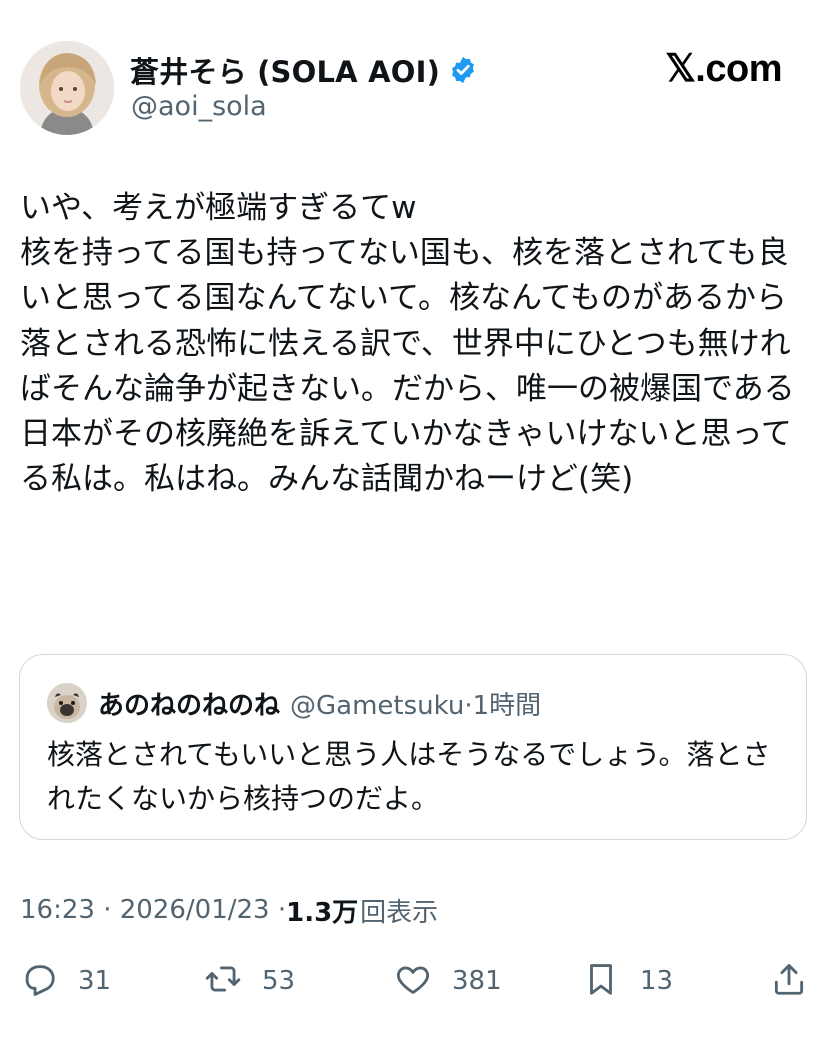 The height and width of the screenshot is (1041, 828). Describe the element at coordinates (399, 912) in the screenshot. I see `views-label: 回表示` at that location.